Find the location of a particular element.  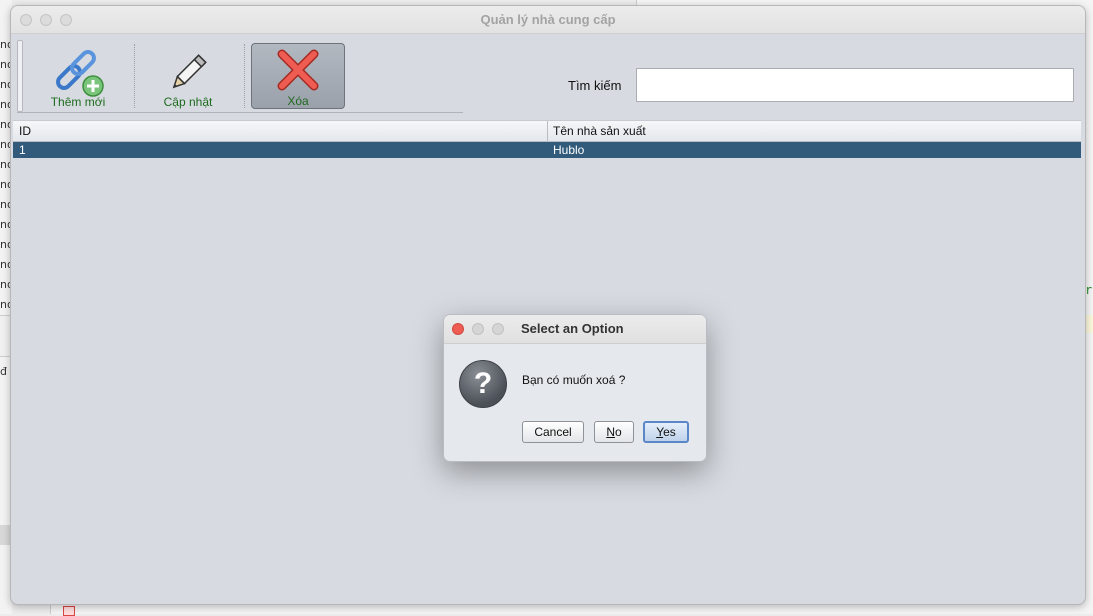

link-add-icon is located at coordinates (80, 73).